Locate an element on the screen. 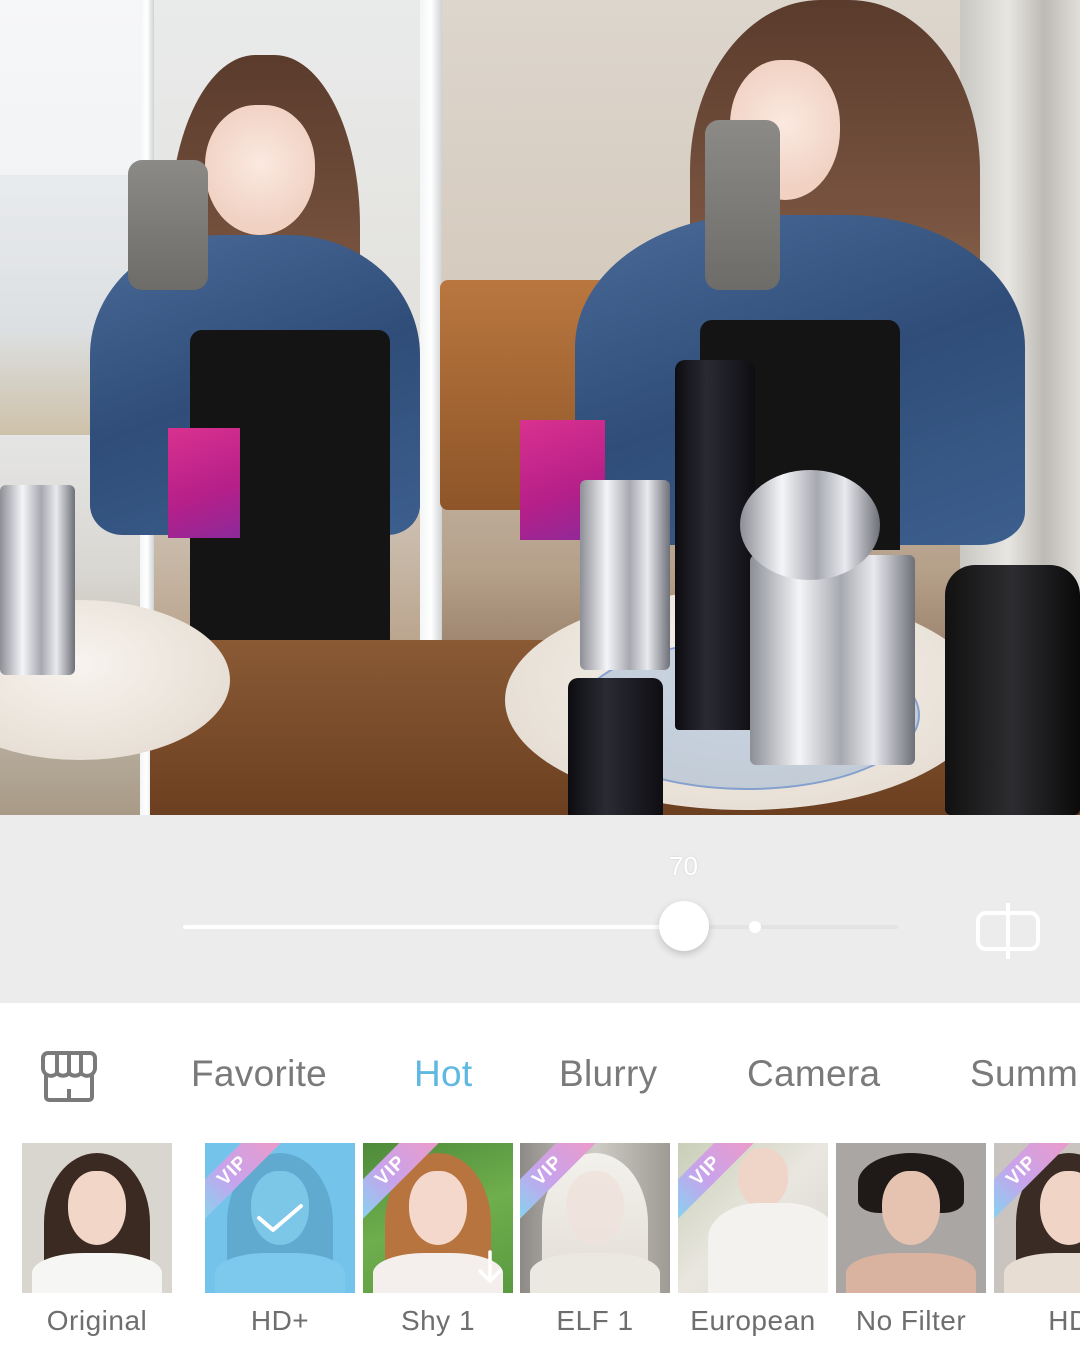  compare-button is located at coordinates (1008, 931).